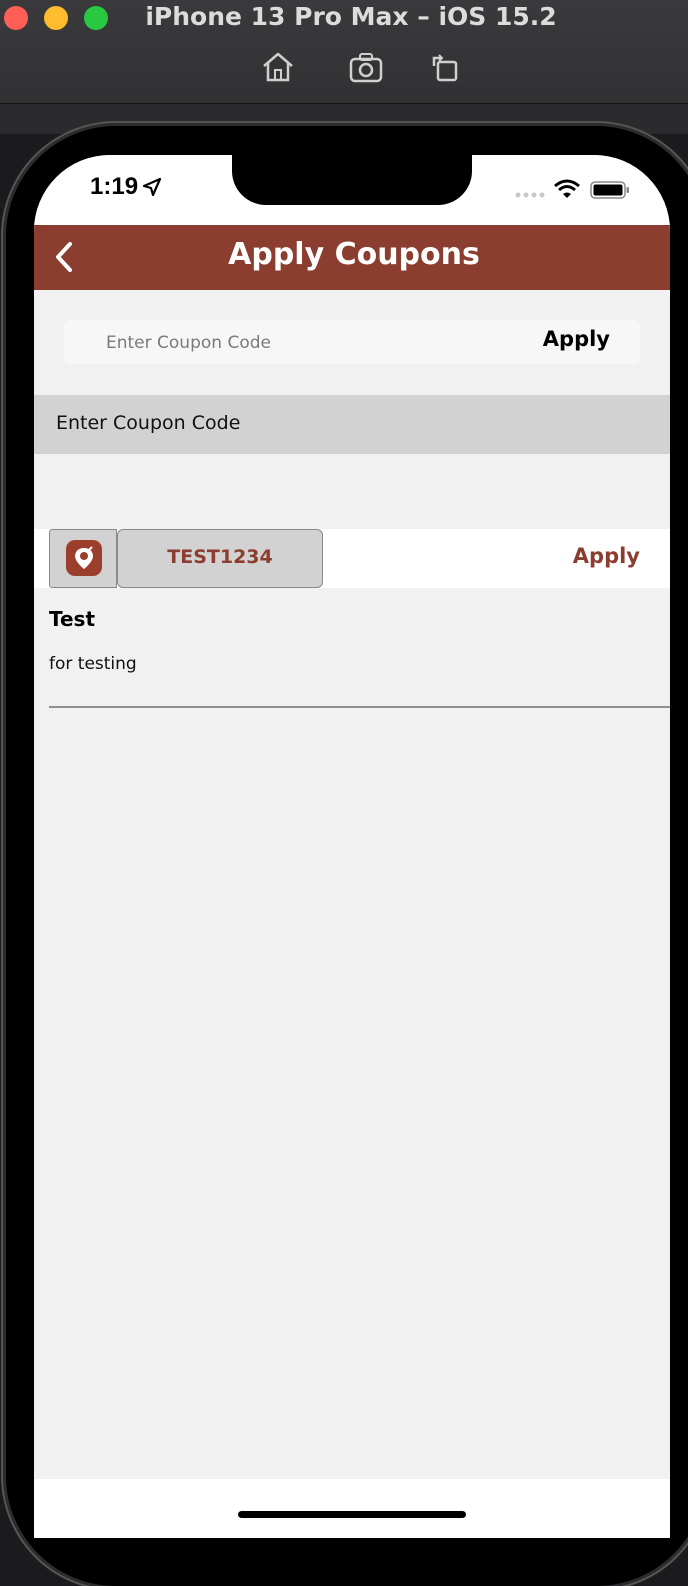 This screenshot has width=688, height=1586. What do you see at coordinates (576, 339) in the screenshot?
I see `apply-code-button: Apply` at bounding box center [576, 339].